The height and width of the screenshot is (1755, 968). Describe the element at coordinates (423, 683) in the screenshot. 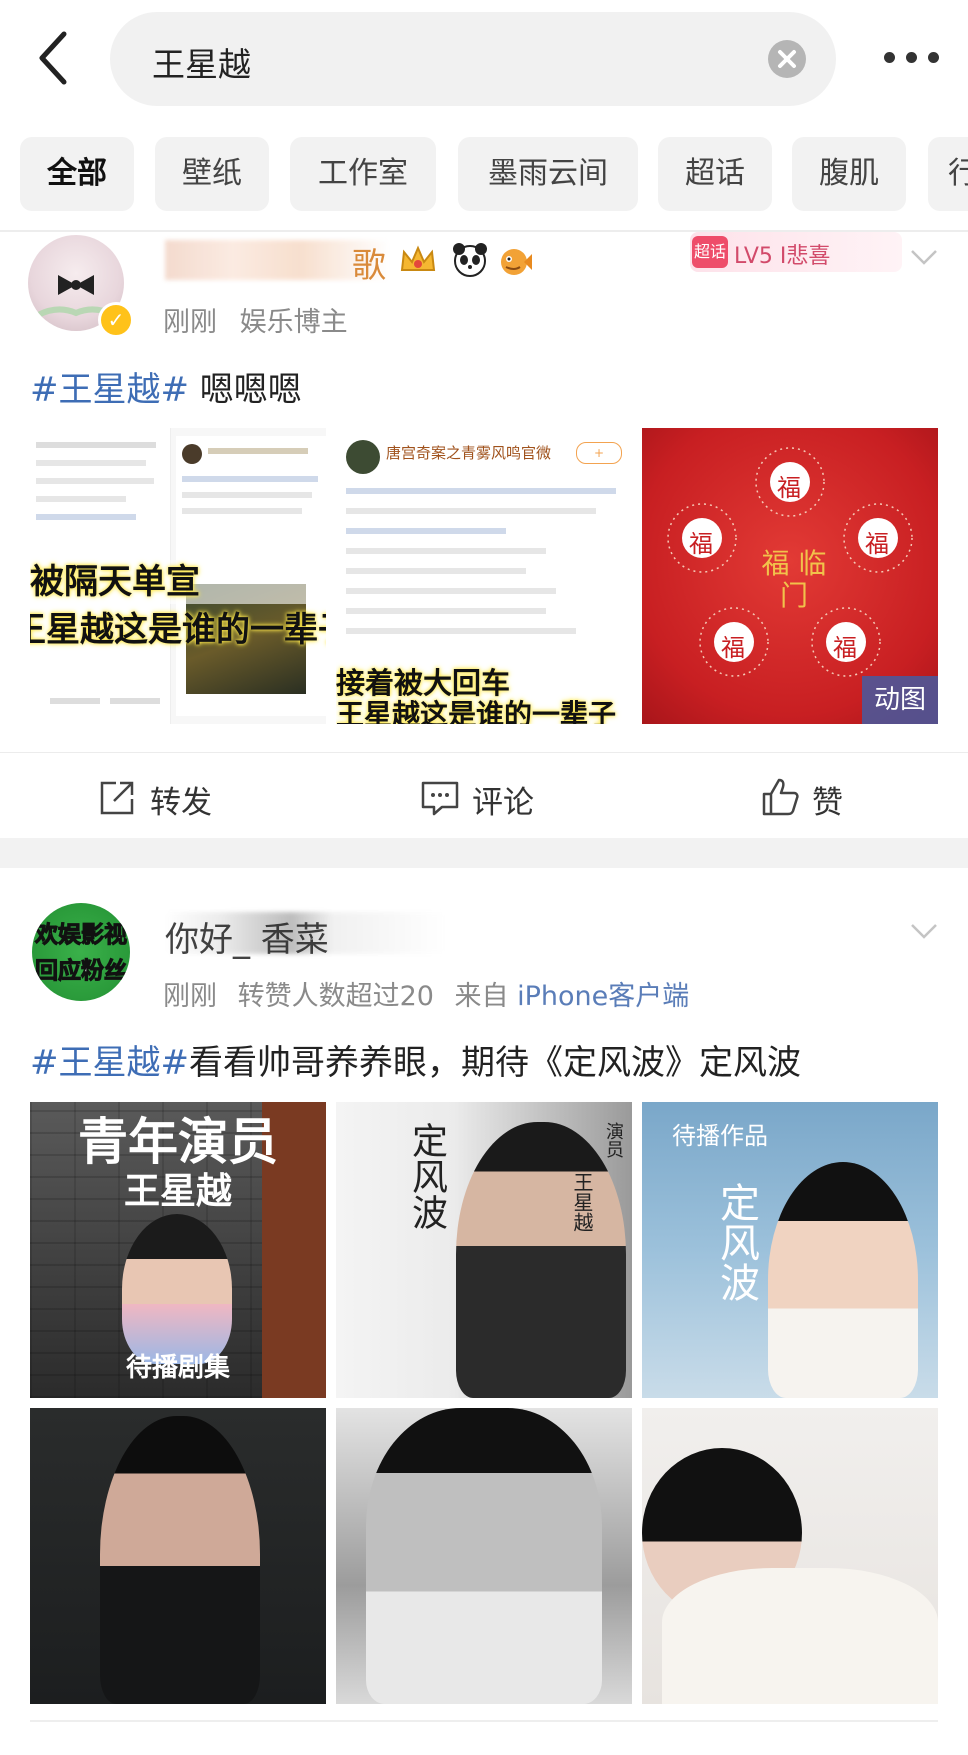

I see `image-caption-top: 接着被大回车` at that location.